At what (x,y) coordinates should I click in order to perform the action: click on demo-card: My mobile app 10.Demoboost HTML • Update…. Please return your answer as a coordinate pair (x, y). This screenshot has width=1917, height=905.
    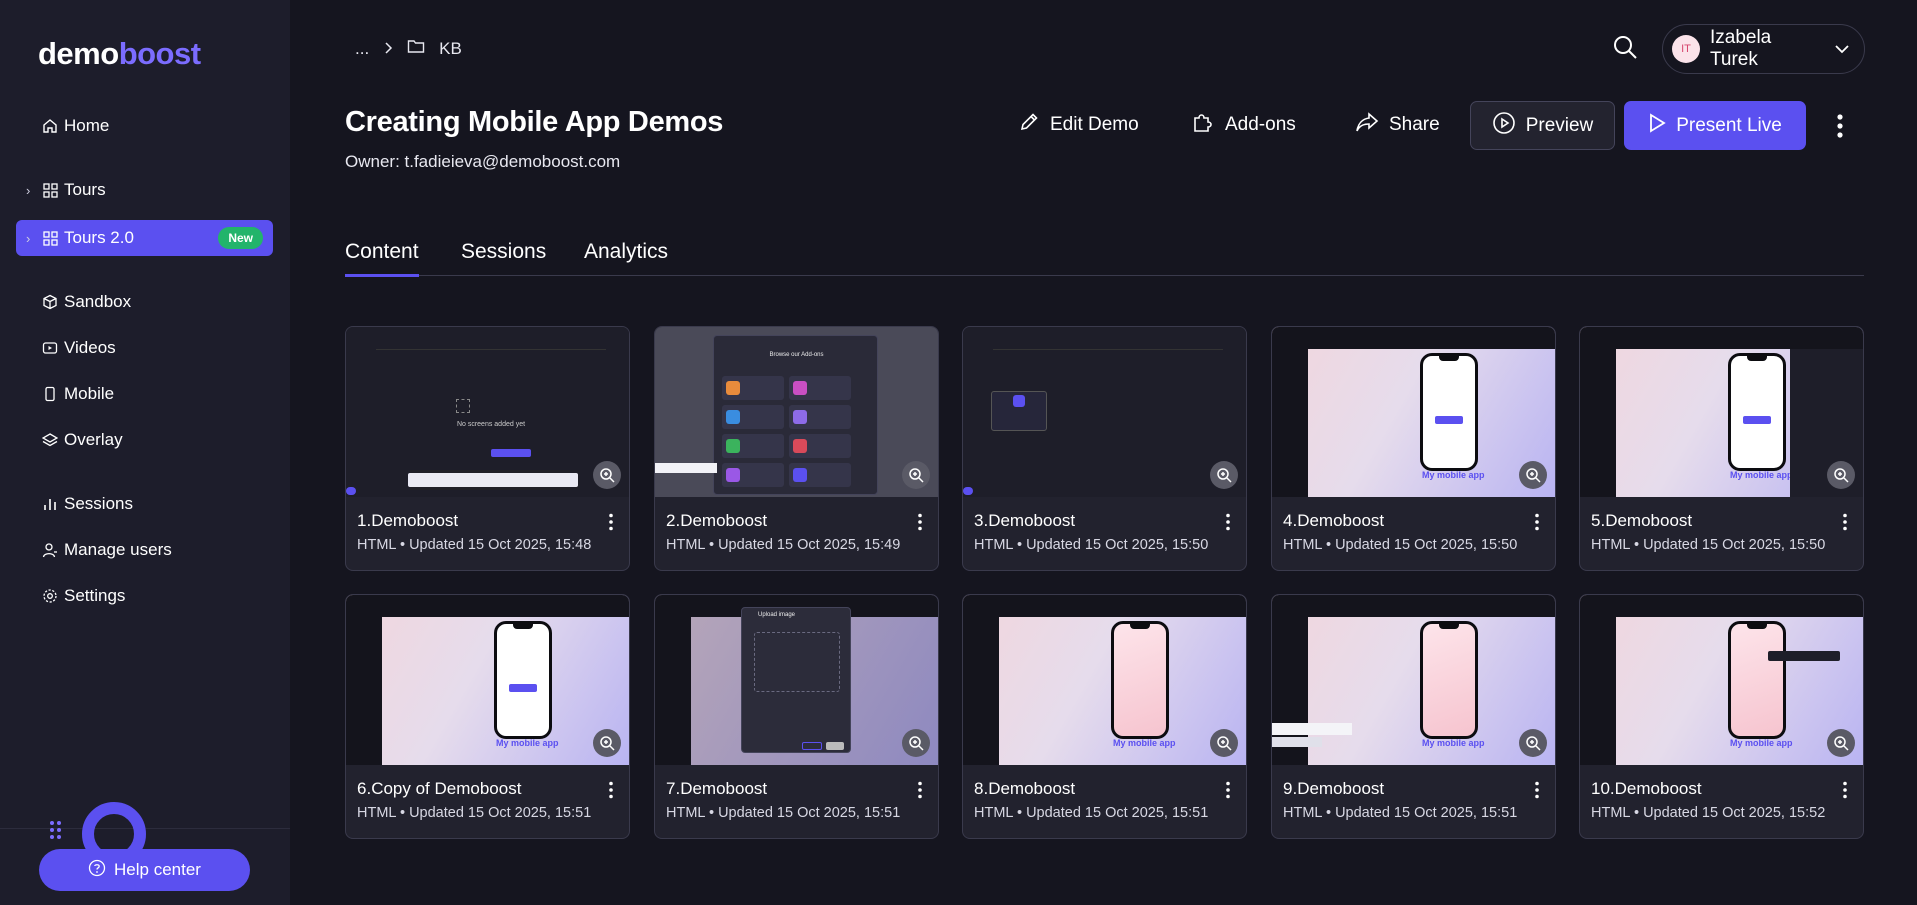
    Looking at the image, I should click on (1721, 716).